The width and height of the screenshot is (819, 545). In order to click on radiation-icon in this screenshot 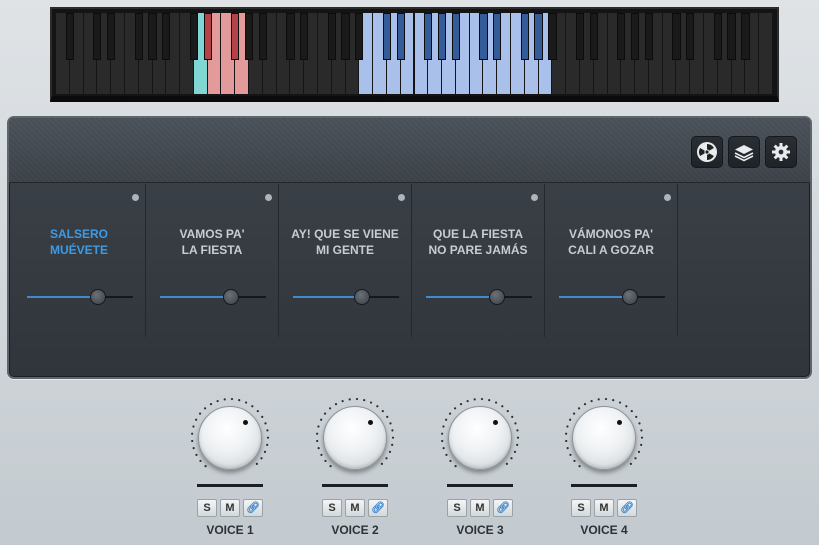, I will do `click(707, 152)`.